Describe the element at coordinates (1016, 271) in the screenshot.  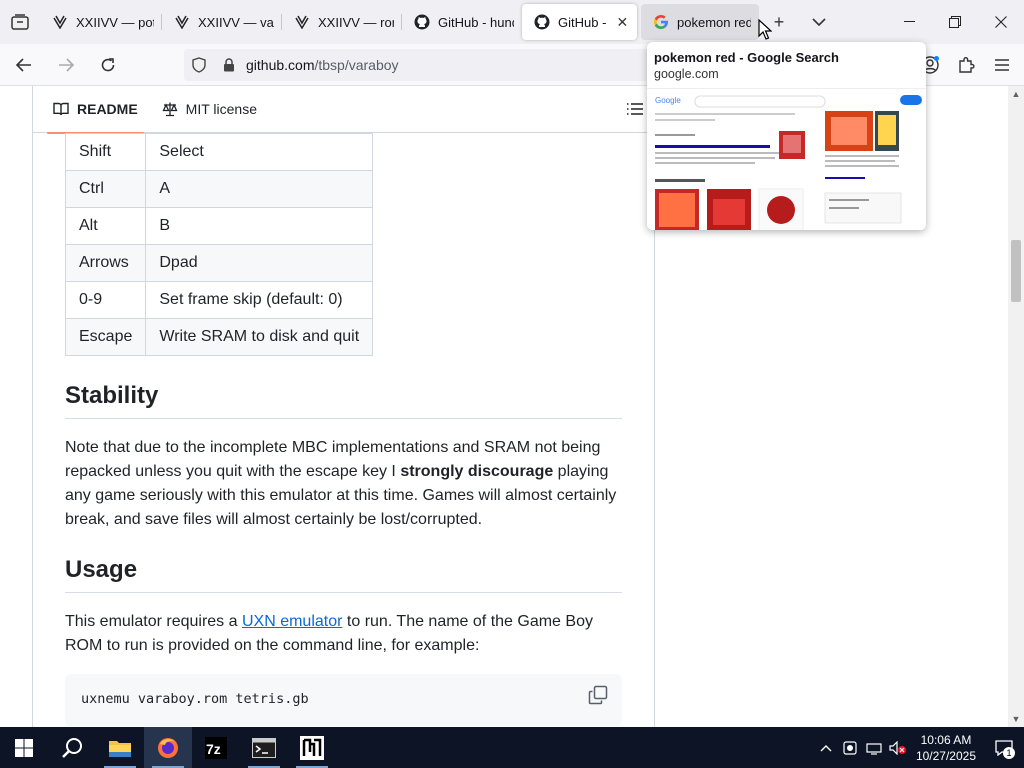
I see `scrollbar-thumb` at that location.